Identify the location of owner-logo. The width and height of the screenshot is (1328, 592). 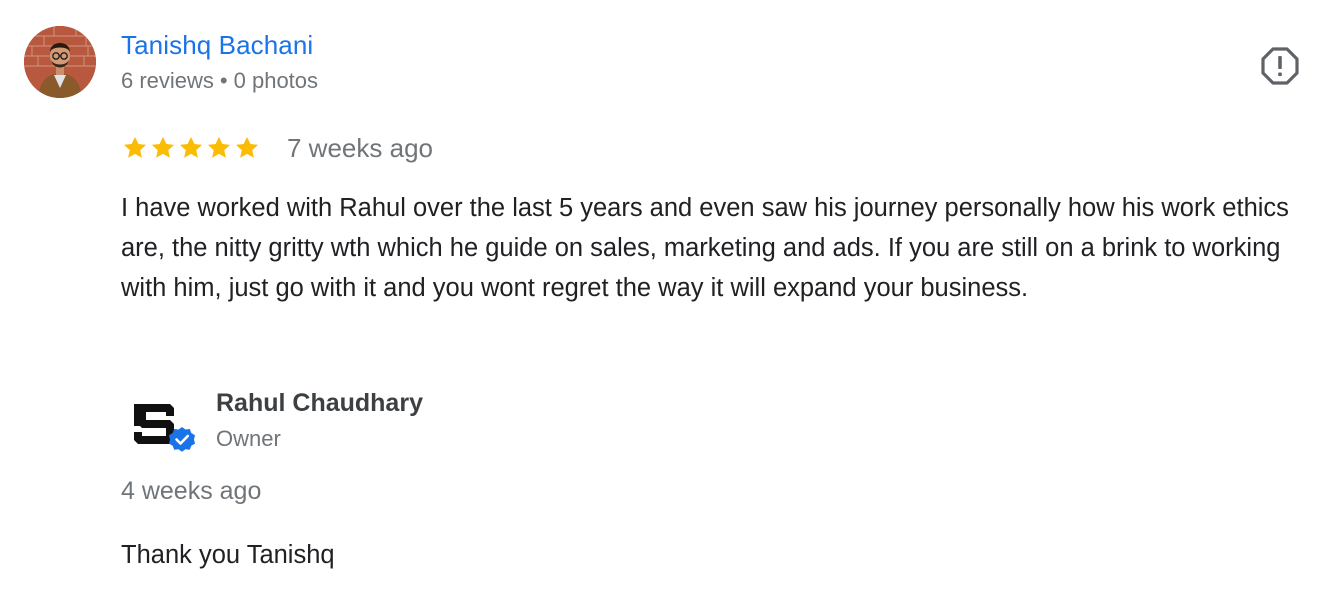
(166, 428).